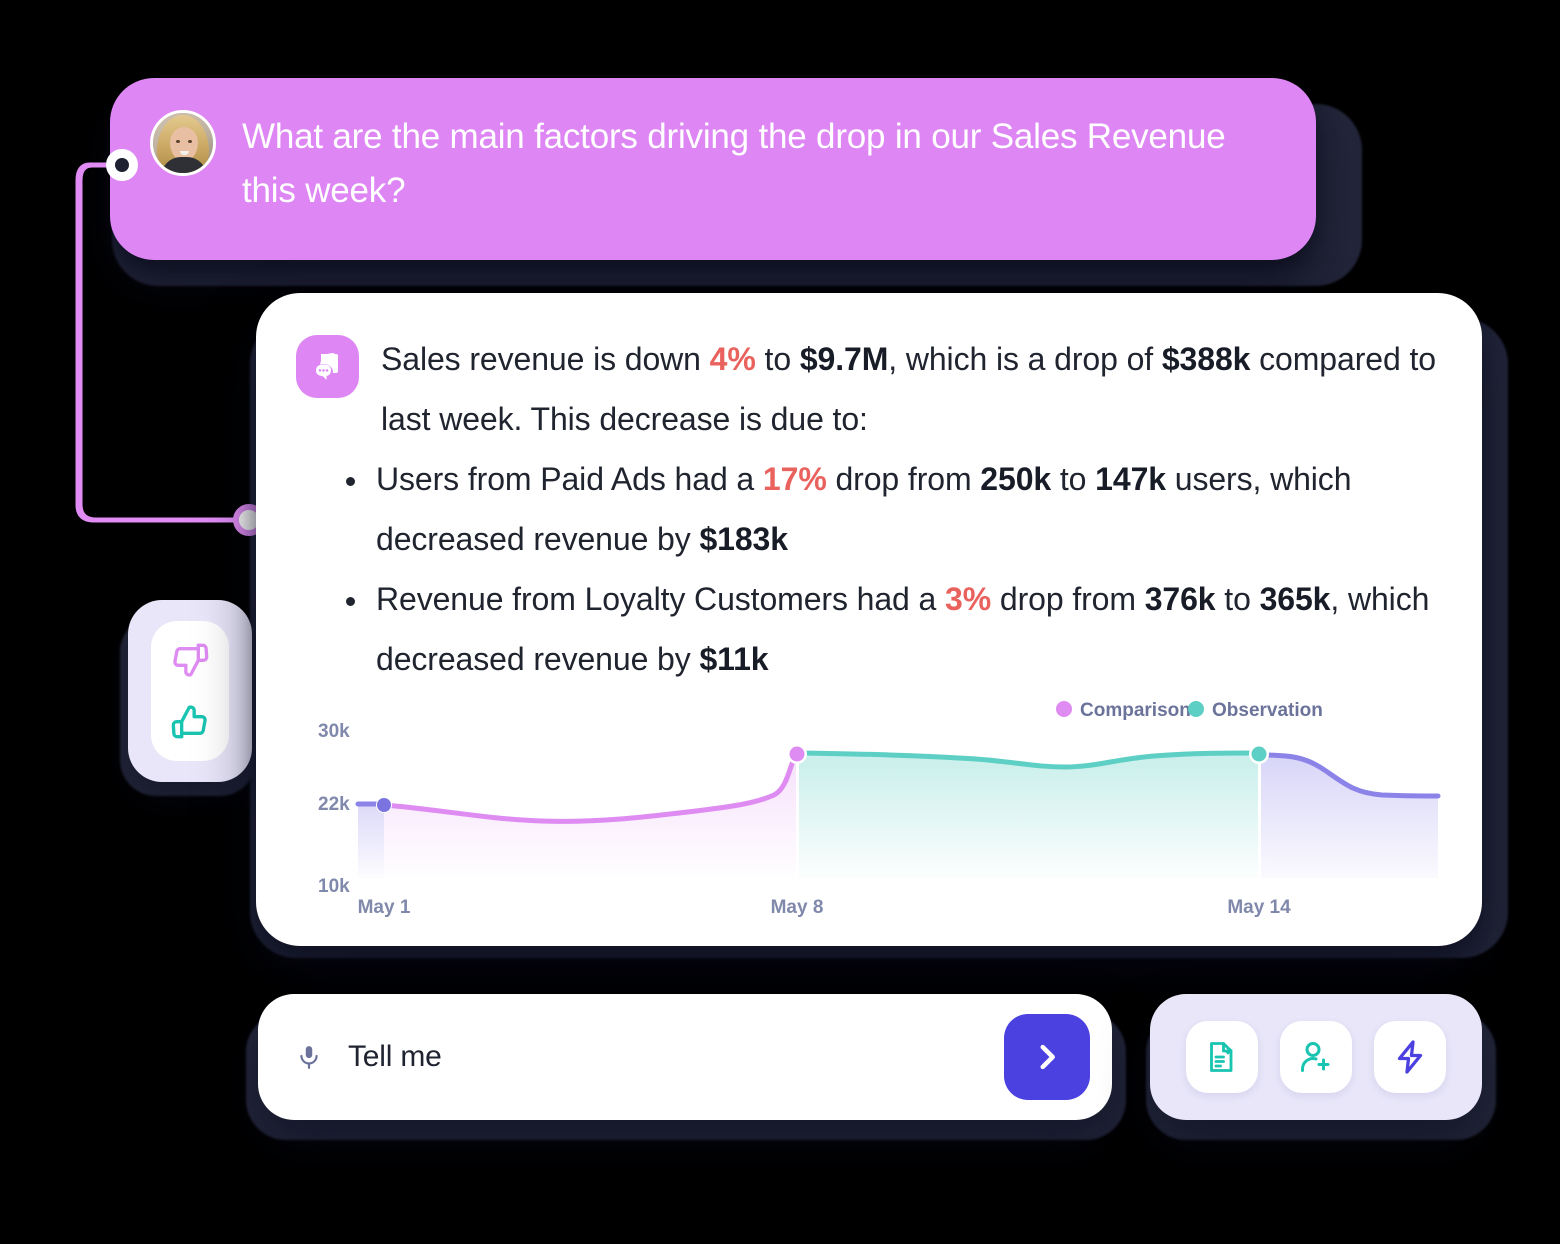  Describe the element at coordinates (1135, 710) in the screenshot. I see `legend-label: Comparison` at that location.